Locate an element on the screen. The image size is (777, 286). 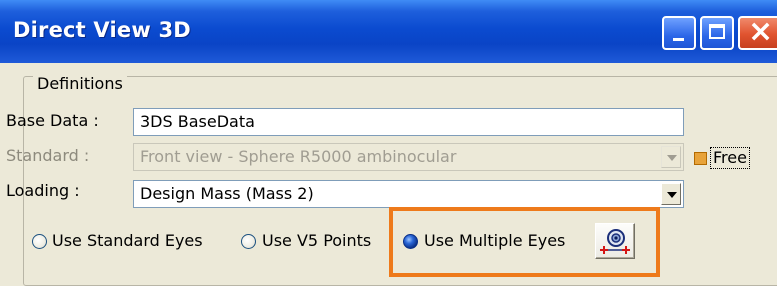
standard-dropdown-button is located at coordinates (671, 157).